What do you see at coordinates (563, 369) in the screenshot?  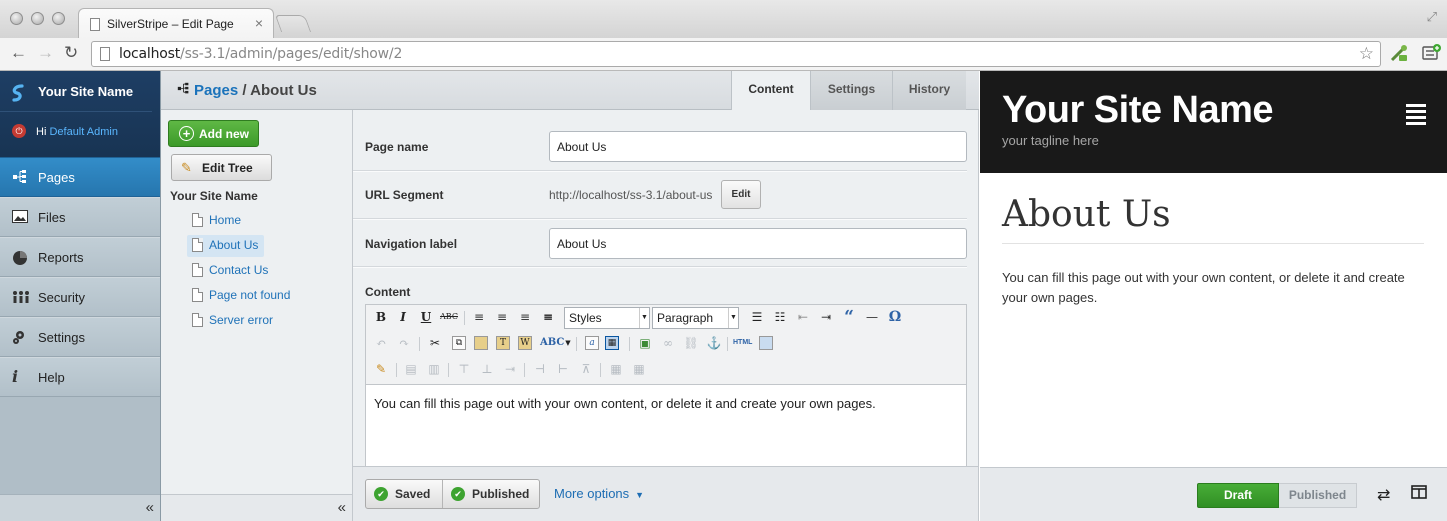 I see `insert-col-after-icon: ⊢` at bounding box center [563, 369].